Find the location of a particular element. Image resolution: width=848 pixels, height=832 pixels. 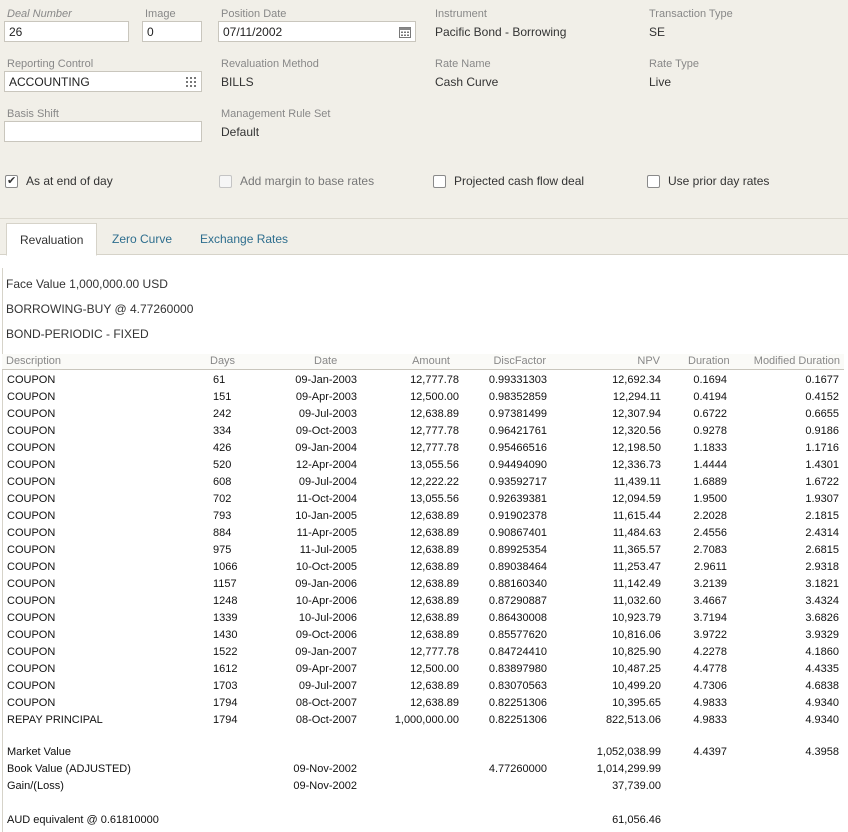

basis-shift-input is located at coordinates (103, 131).